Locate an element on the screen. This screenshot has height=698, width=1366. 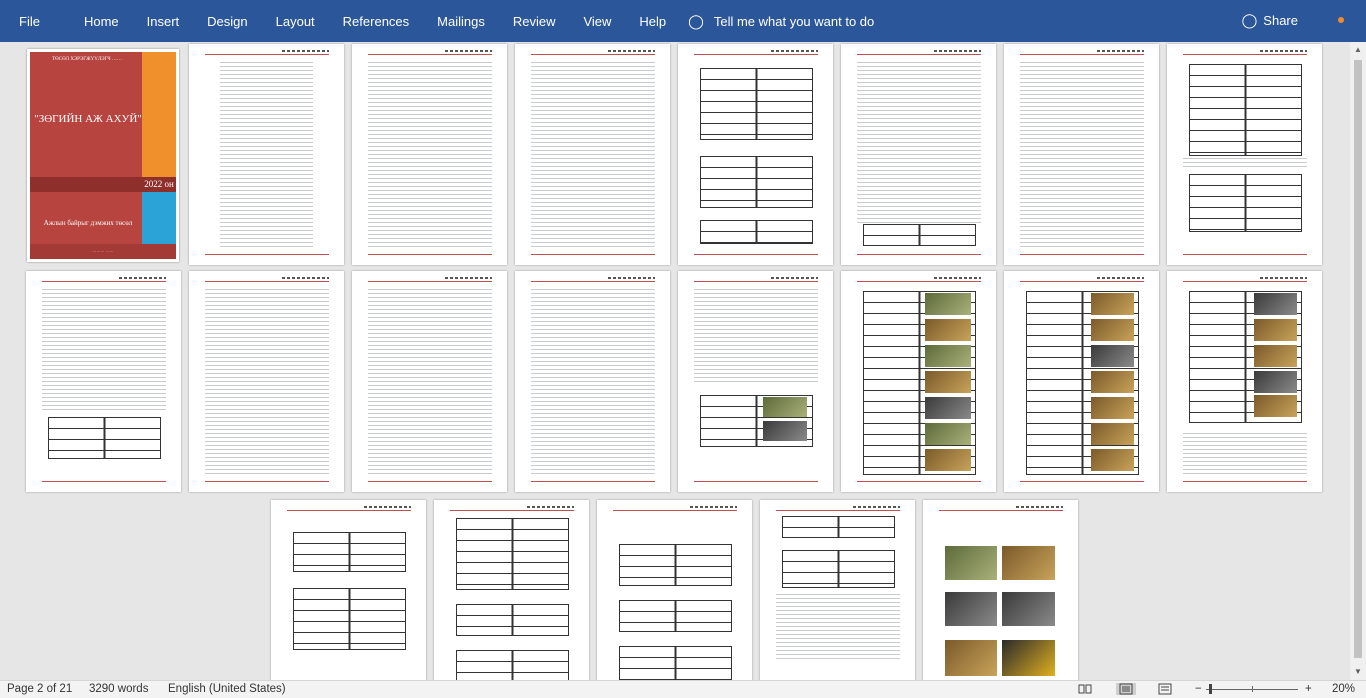
book-icon is located at coordinates (1085, 689).